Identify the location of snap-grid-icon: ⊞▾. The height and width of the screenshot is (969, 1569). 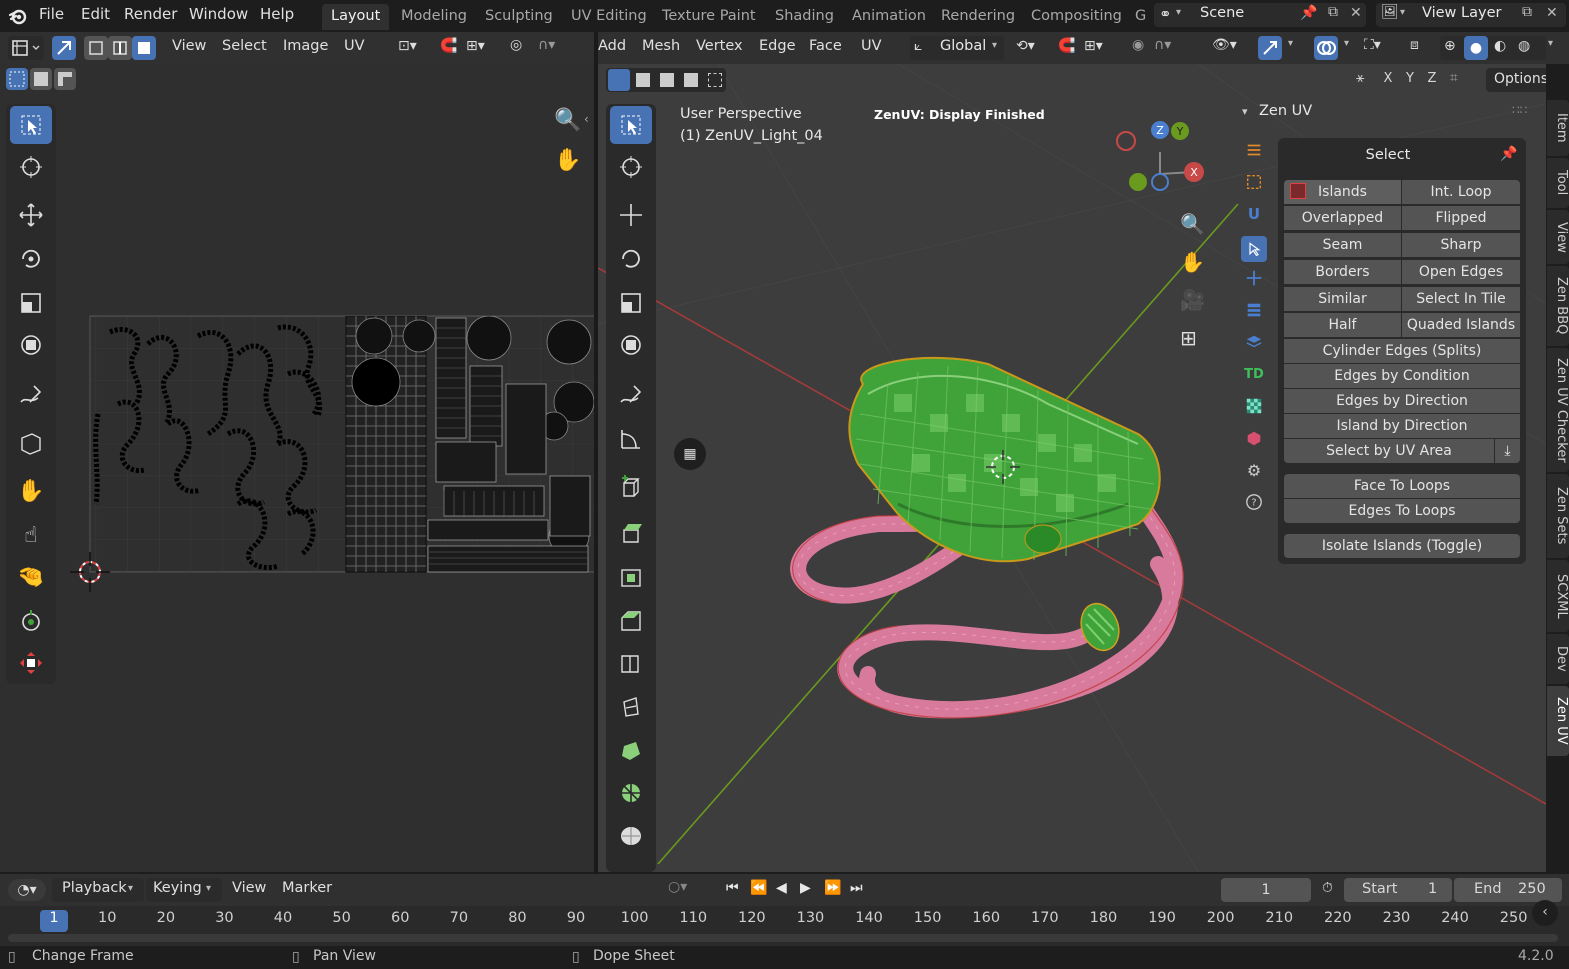
(475, 46).